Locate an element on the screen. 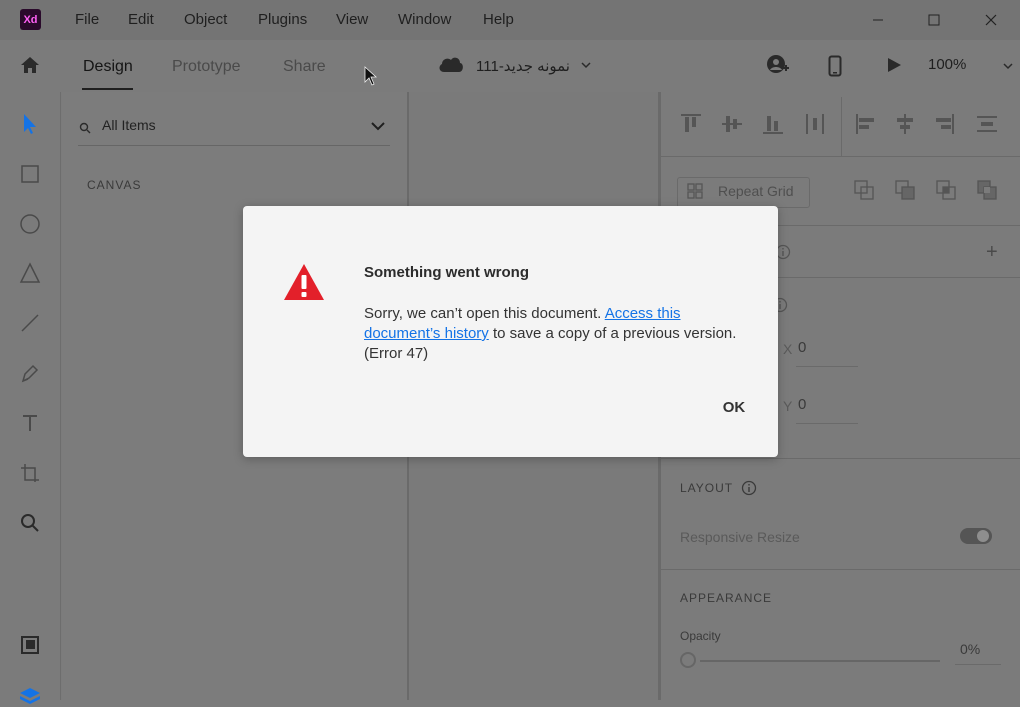 The height and width of the screenshot is (707, 1020). x-label: X is located at coordinates (788, 349).